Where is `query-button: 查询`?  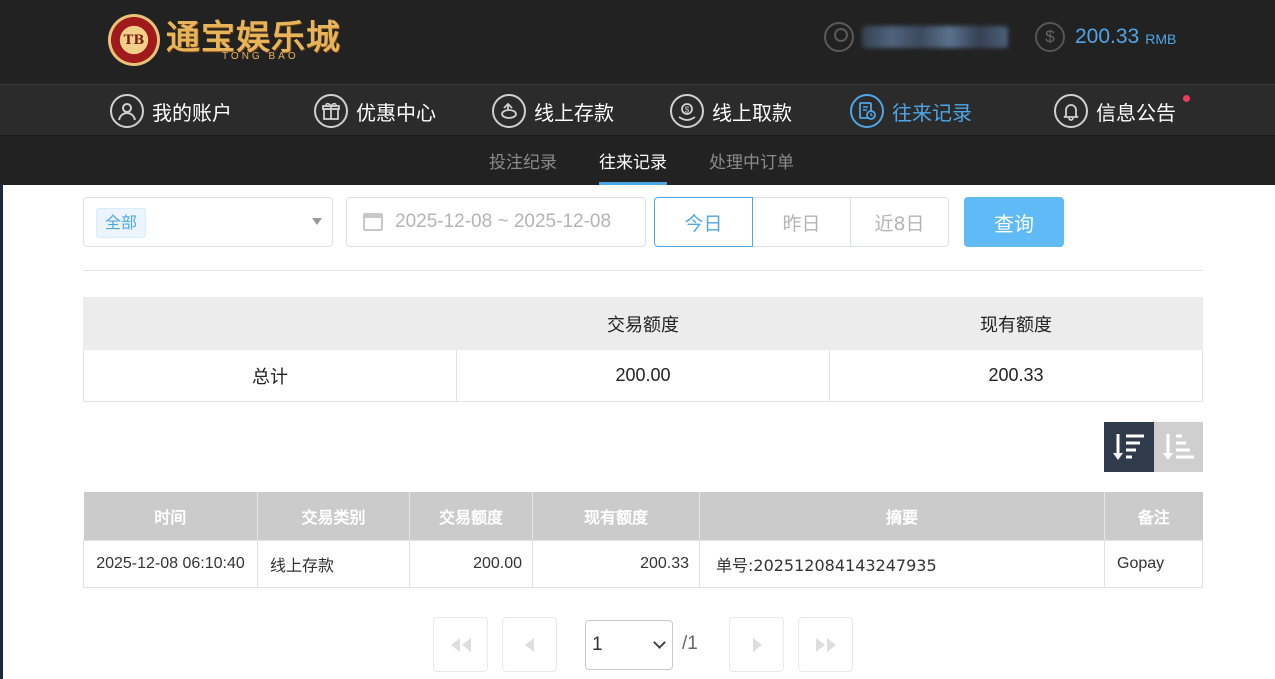
query-button: 查询 is located at coordinates (1014, 222).